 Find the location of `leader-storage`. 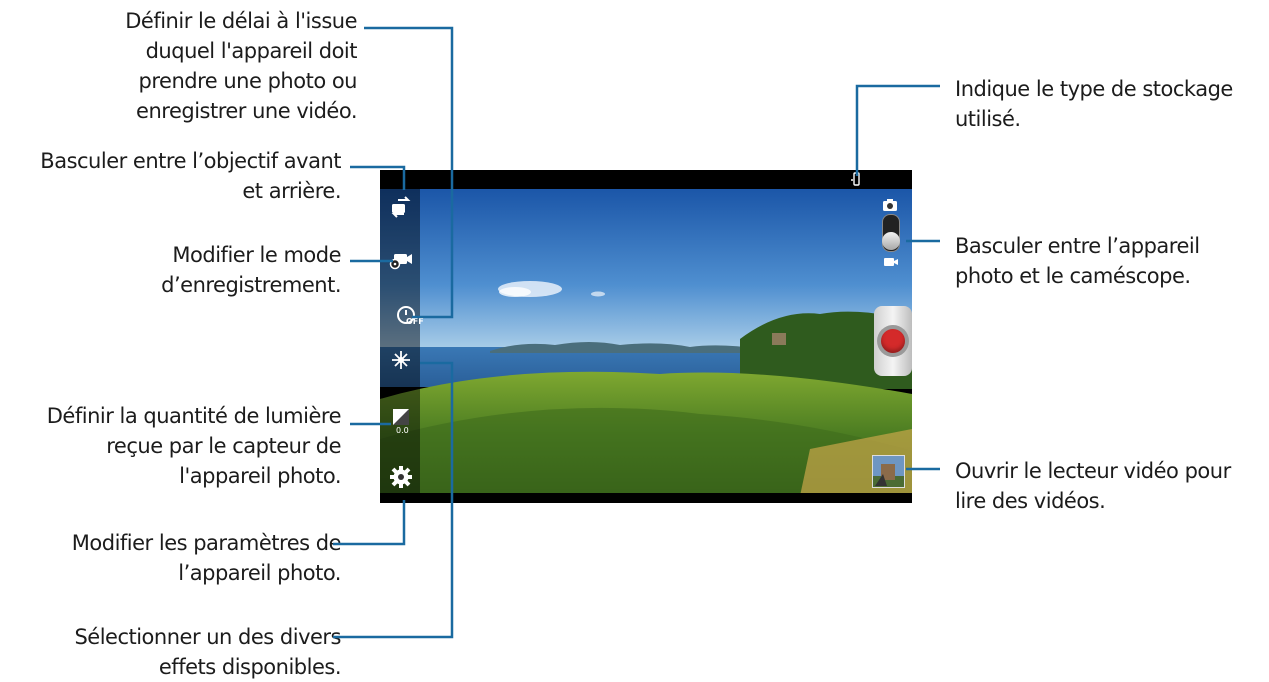

leader-storage is located at coordinates (897, 130).